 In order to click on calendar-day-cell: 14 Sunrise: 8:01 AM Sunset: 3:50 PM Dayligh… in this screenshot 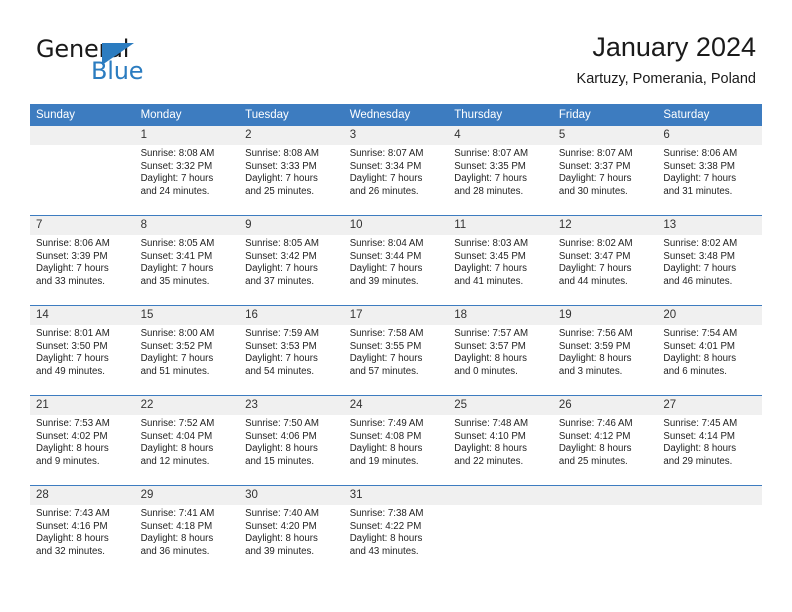, I will do `click(82, 350)`.